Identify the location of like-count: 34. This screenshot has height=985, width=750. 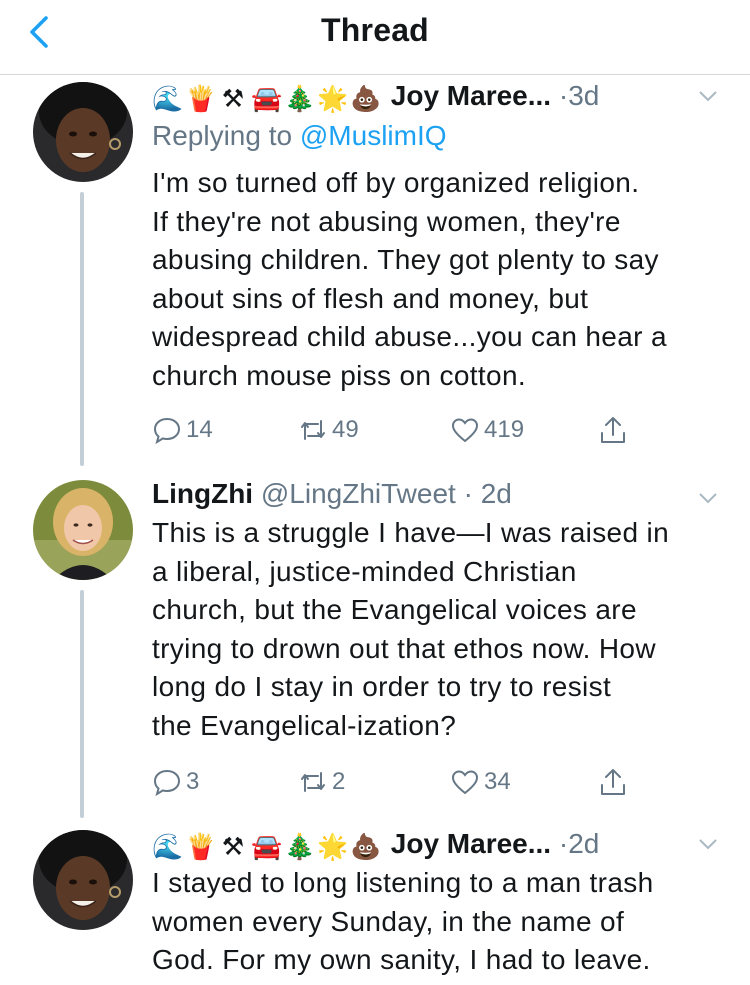
(497, 781).